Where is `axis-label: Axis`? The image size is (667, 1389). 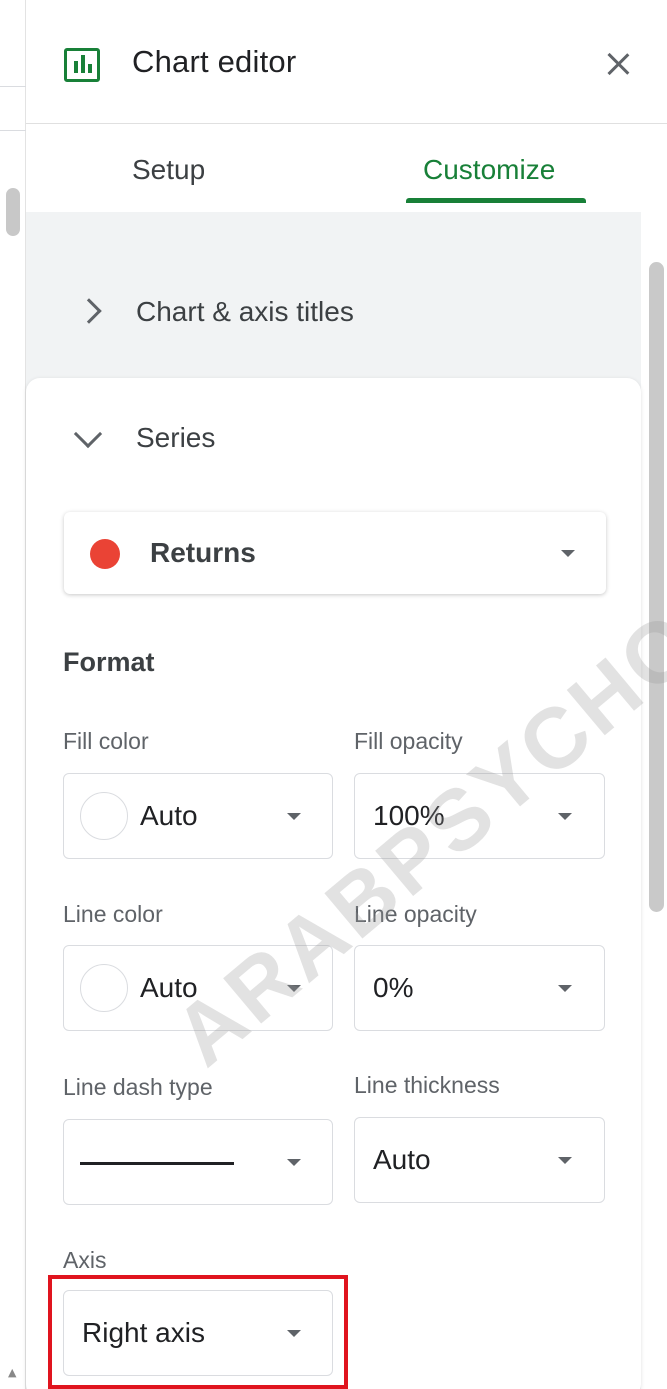 axis-label: Axis is located at coordinates (85, 1260).